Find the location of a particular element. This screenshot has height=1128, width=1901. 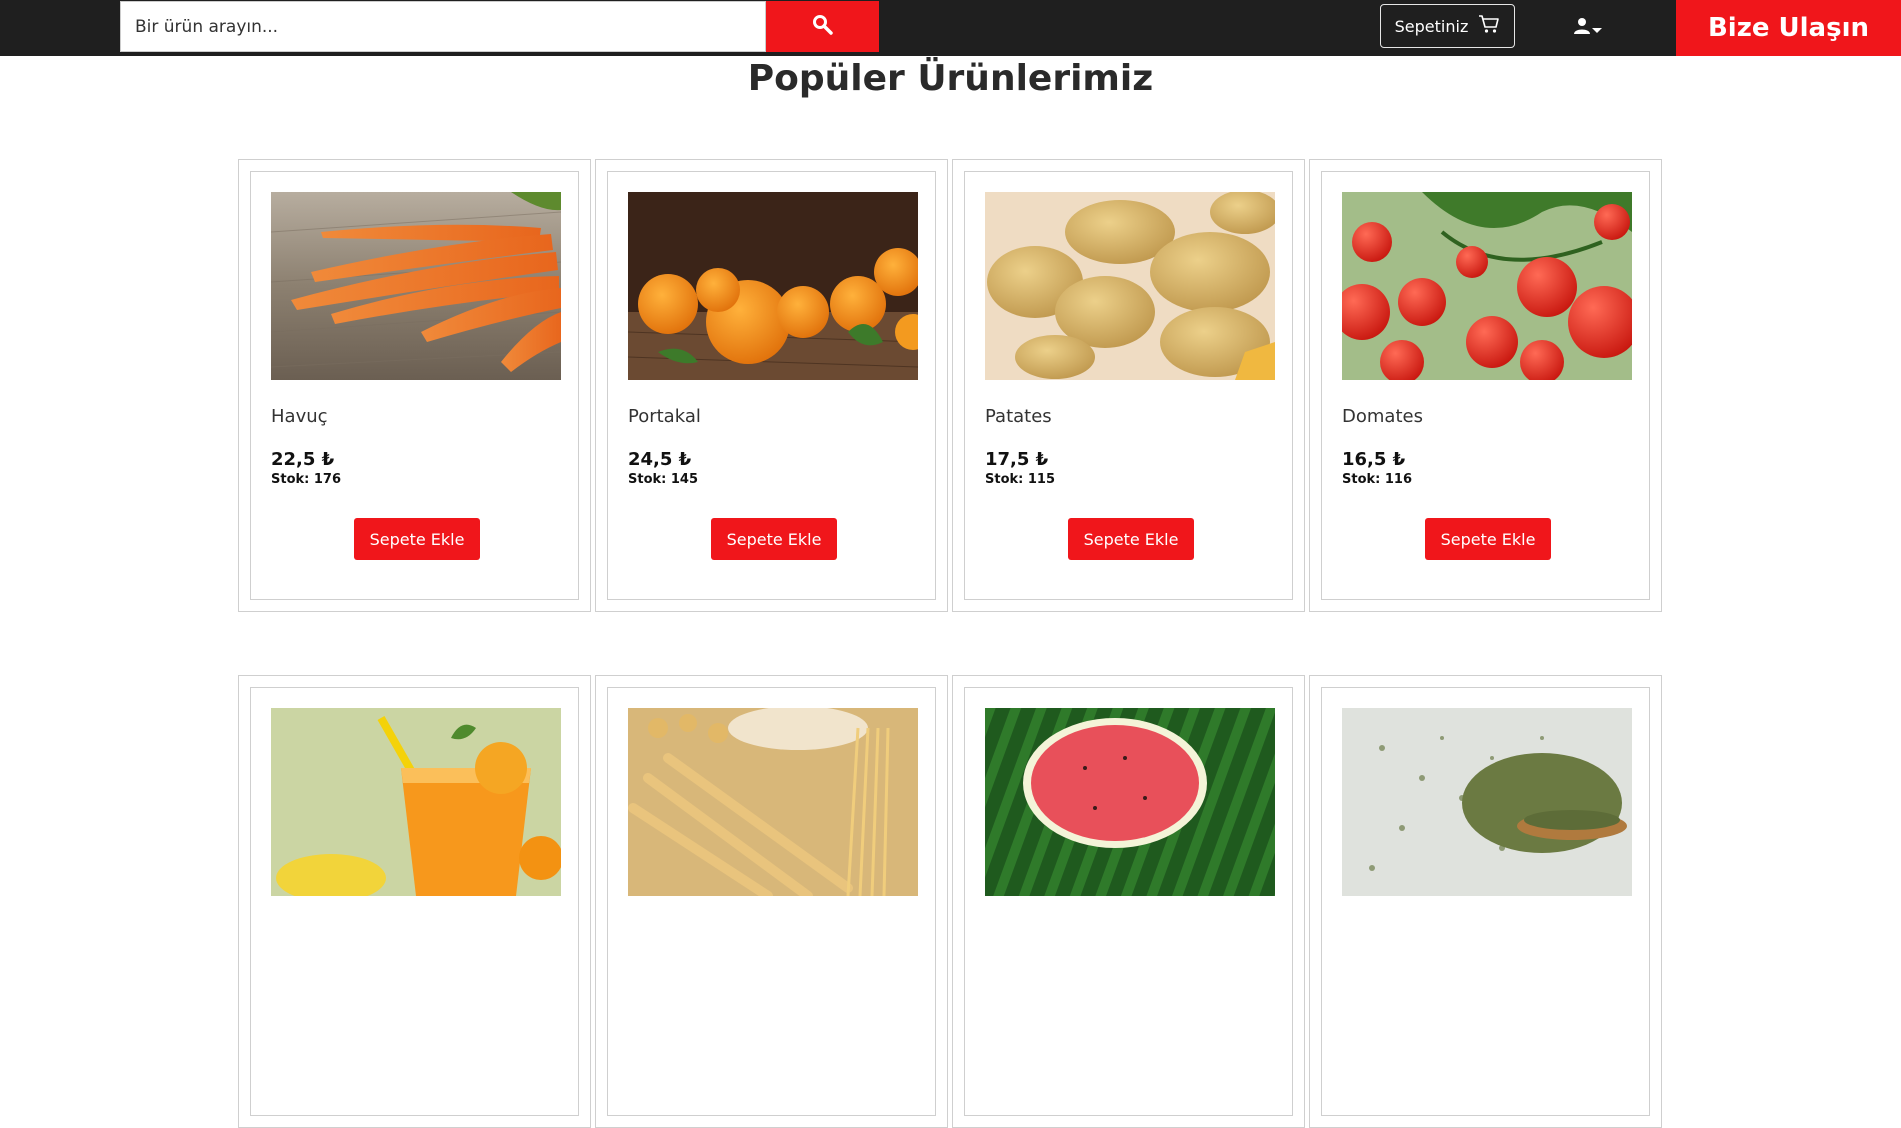

search-button is located at coordinates (822, 26).